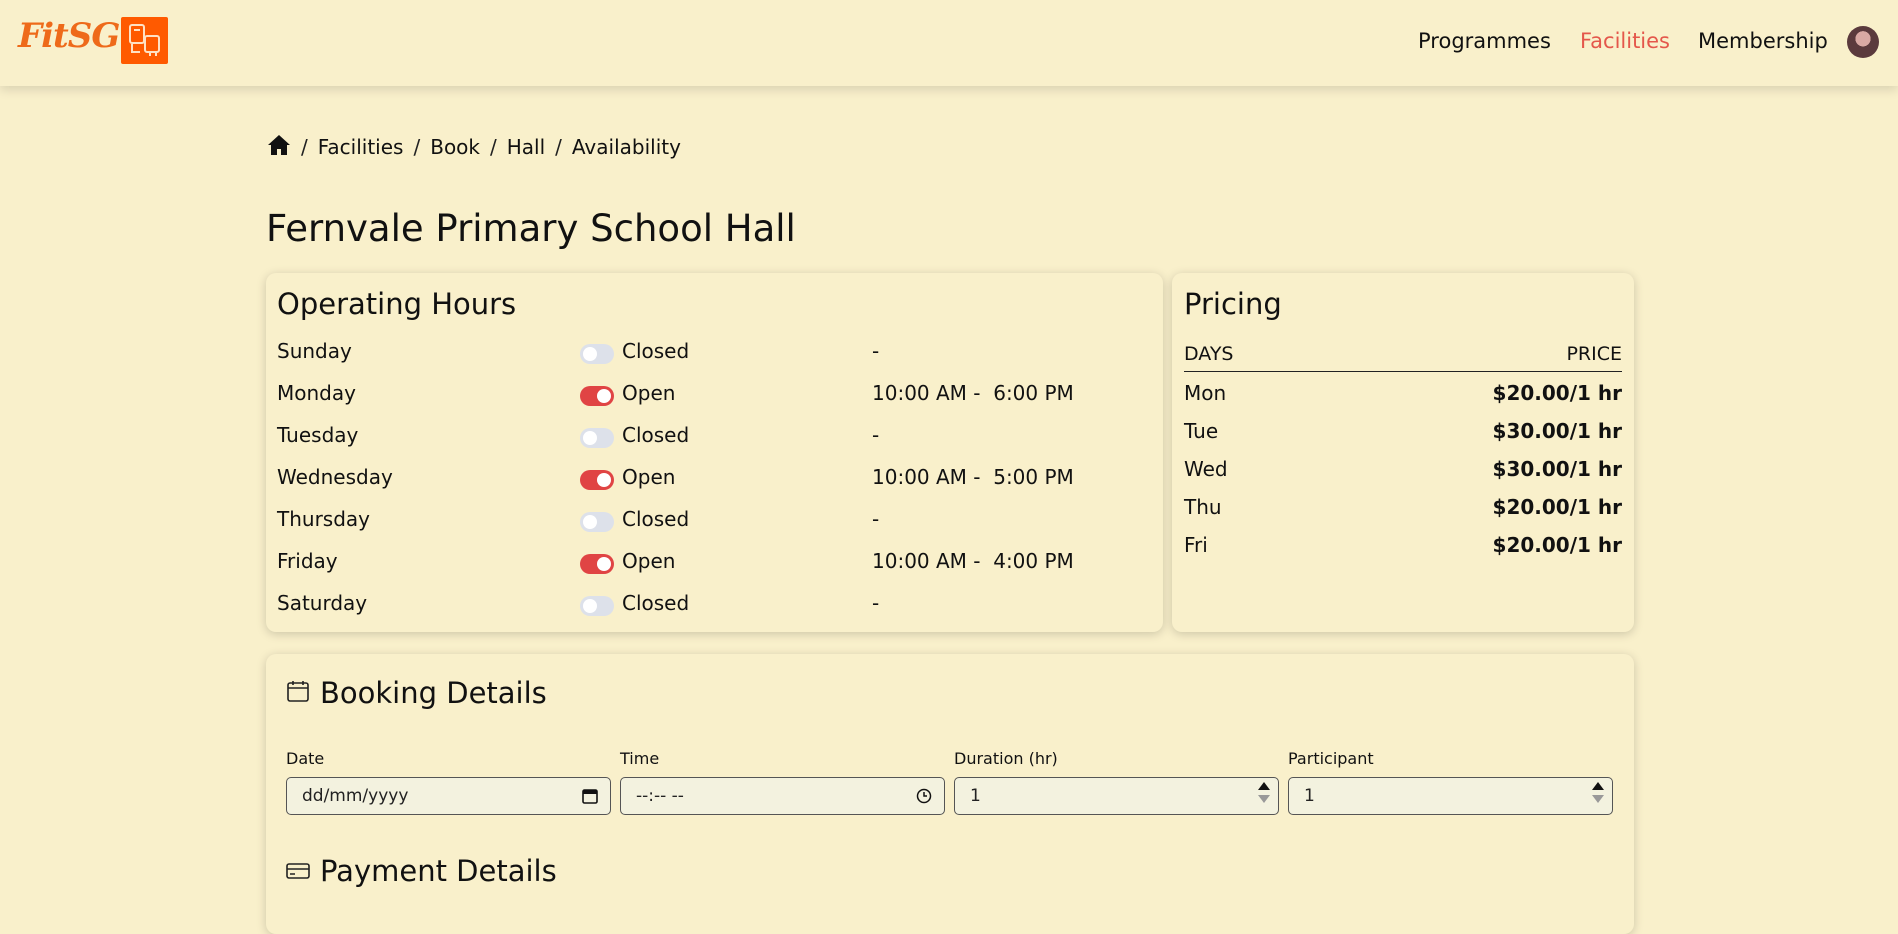  I want to click on clock-icon, so click(924, 798).